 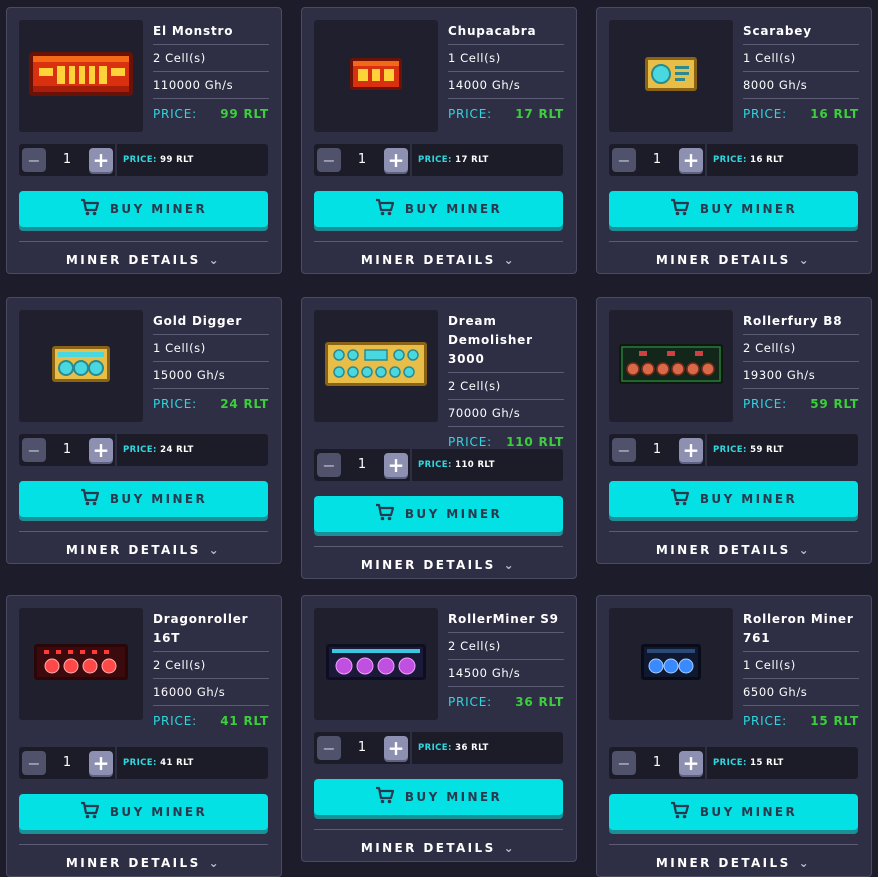 I want to click on miner-name: Chupacabra, so click(x=506, y=33).